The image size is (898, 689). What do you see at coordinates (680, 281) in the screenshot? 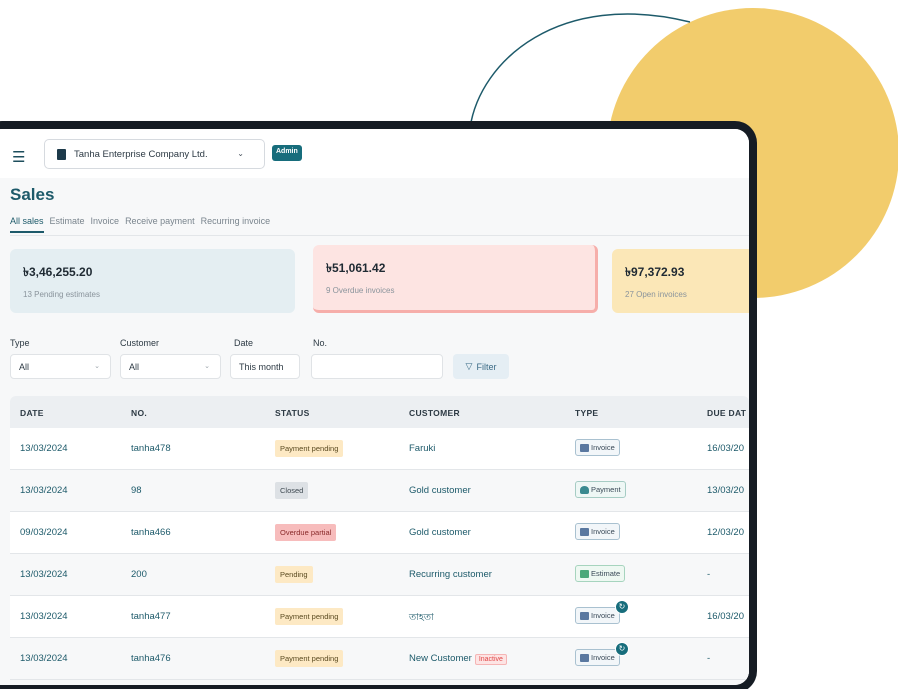
I see `open-invoices-card: ৳97,372.93 27 Open invoices` at bounding box center [680, 281].